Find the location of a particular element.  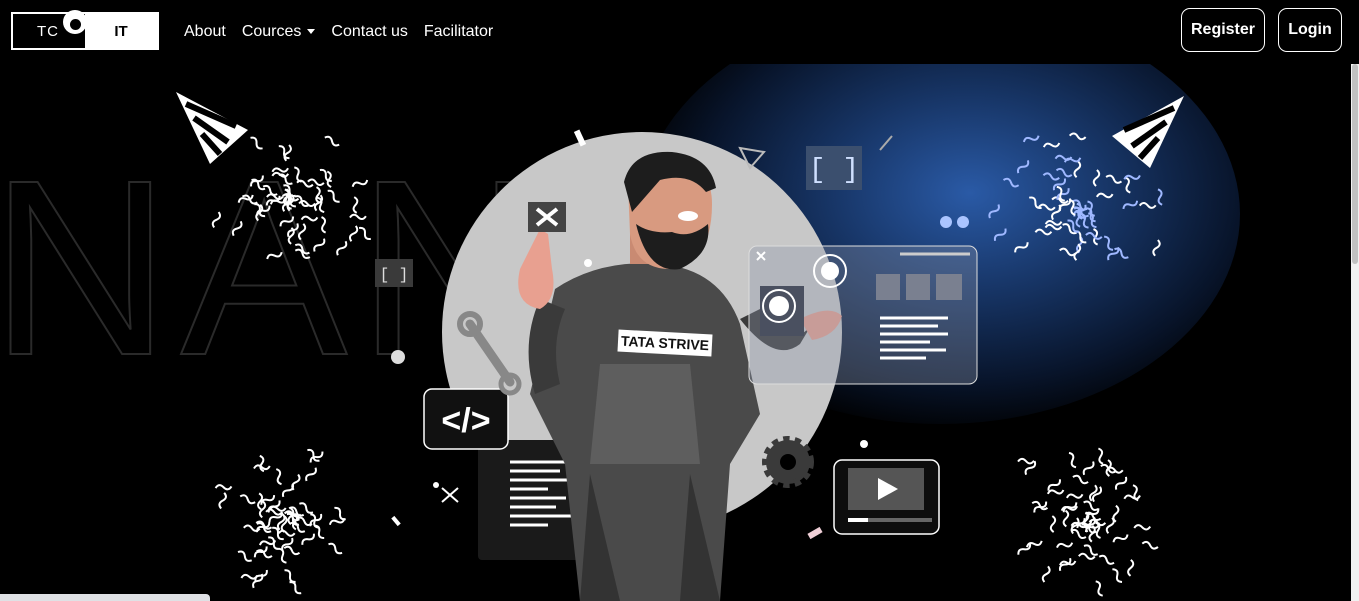

code-tag-icon: </> is located at coordinates (466, 419).